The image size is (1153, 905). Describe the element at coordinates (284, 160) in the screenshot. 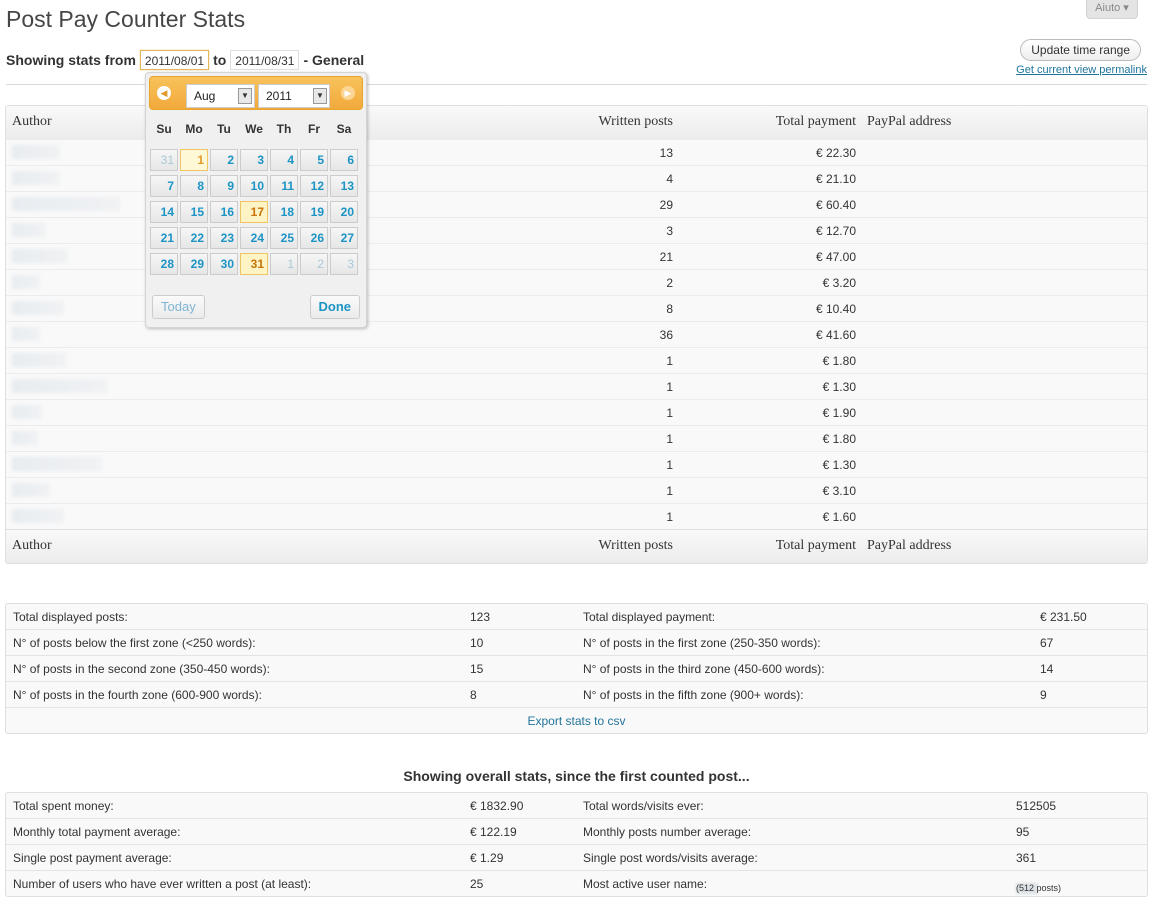

I see `calendar-day: 4` at that location.